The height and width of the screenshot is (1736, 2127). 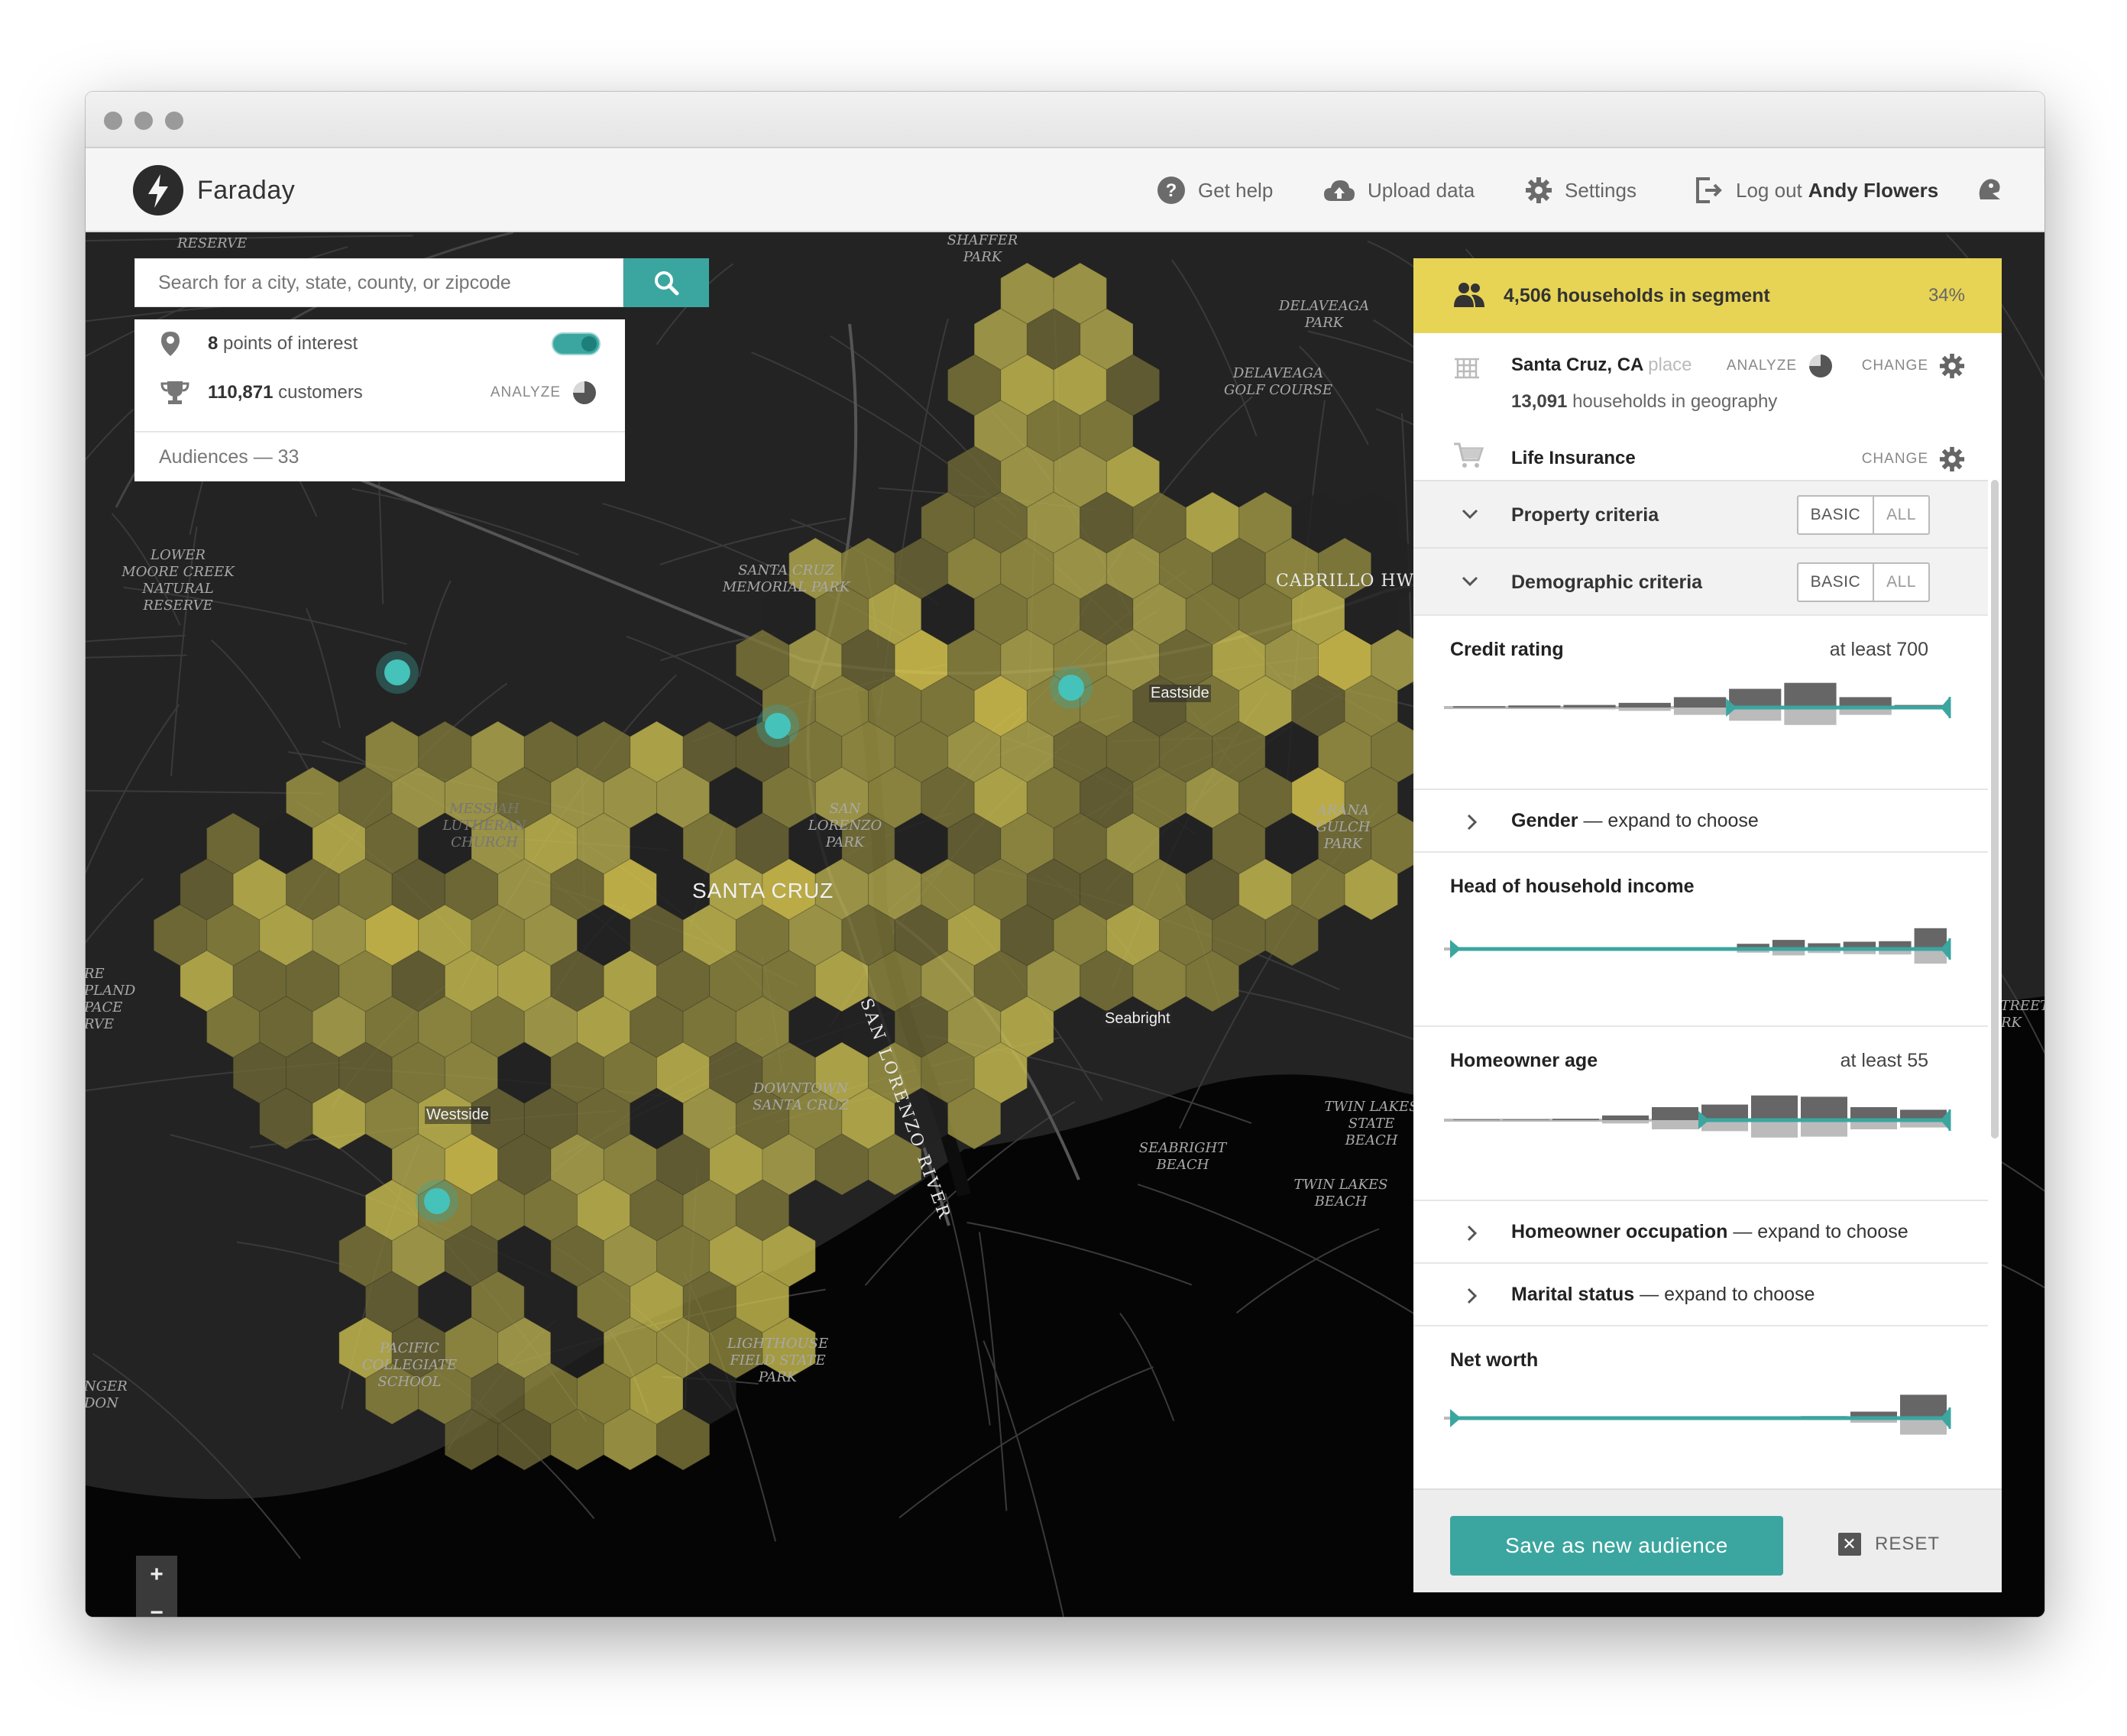 I want to click on geography-change-button: CHANGE, so click(x=1913, y=366).